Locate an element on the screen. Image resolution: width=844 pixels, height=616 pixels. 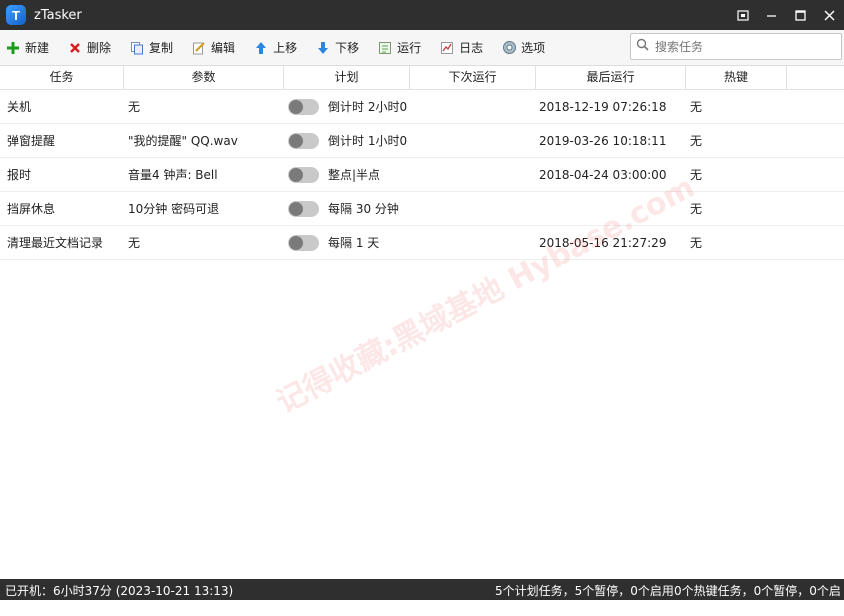
log-icon is located at coordinates (447, 48).